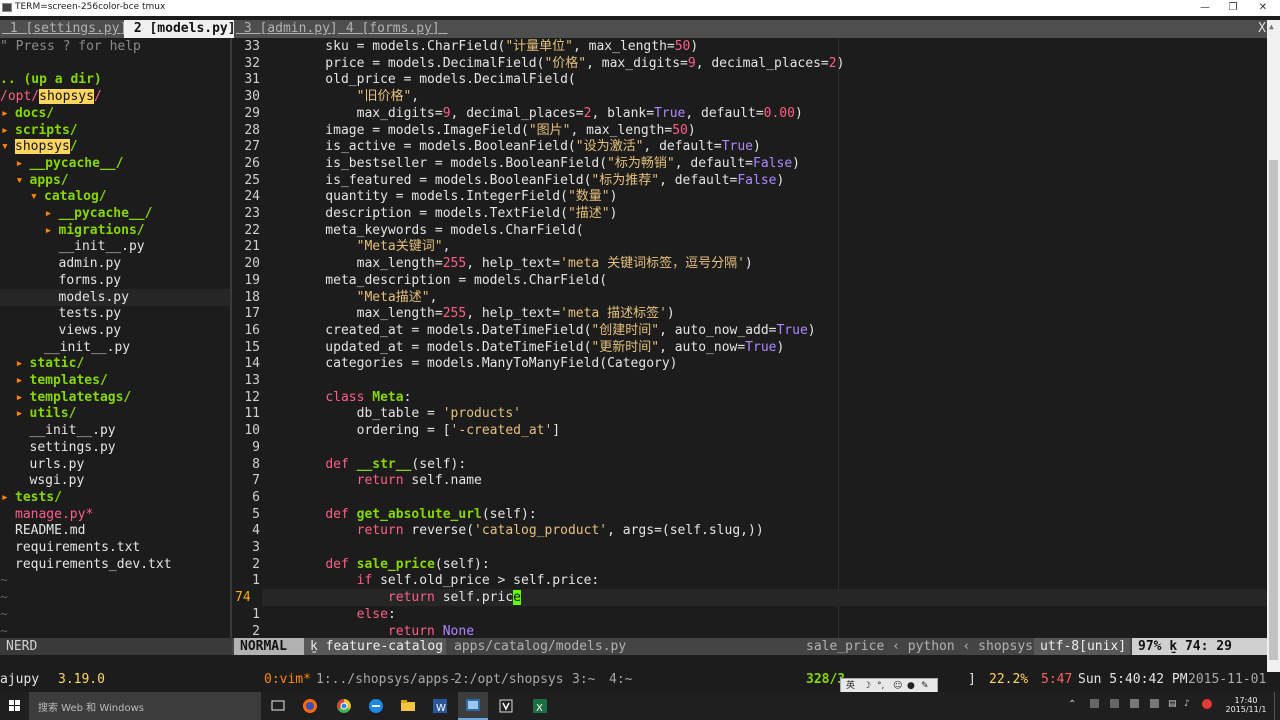 This screenshot has width=1280, height=720. What do you see at coordinates (434, 79) in the screenshot?
I see `code-line: old_price = models.DecimalField(` at bounding box center [434, 79].